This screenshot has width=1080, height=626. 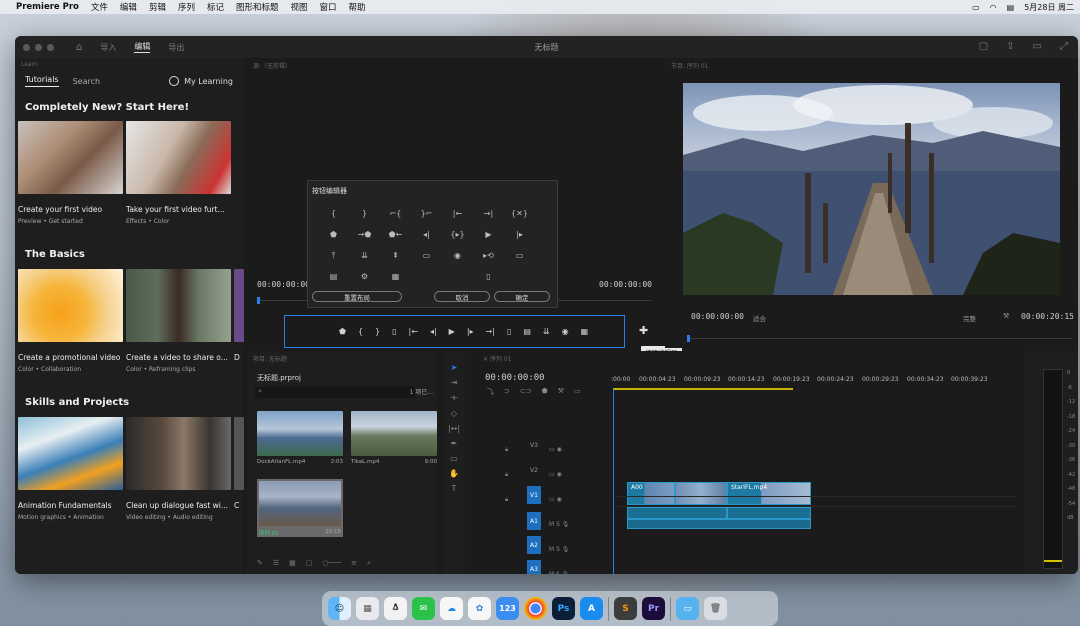 What do you see at coordinates (283, 284) in the screenshot?
I see `source-timecode: 00:00:00:00` at bounding box center [283, 284].